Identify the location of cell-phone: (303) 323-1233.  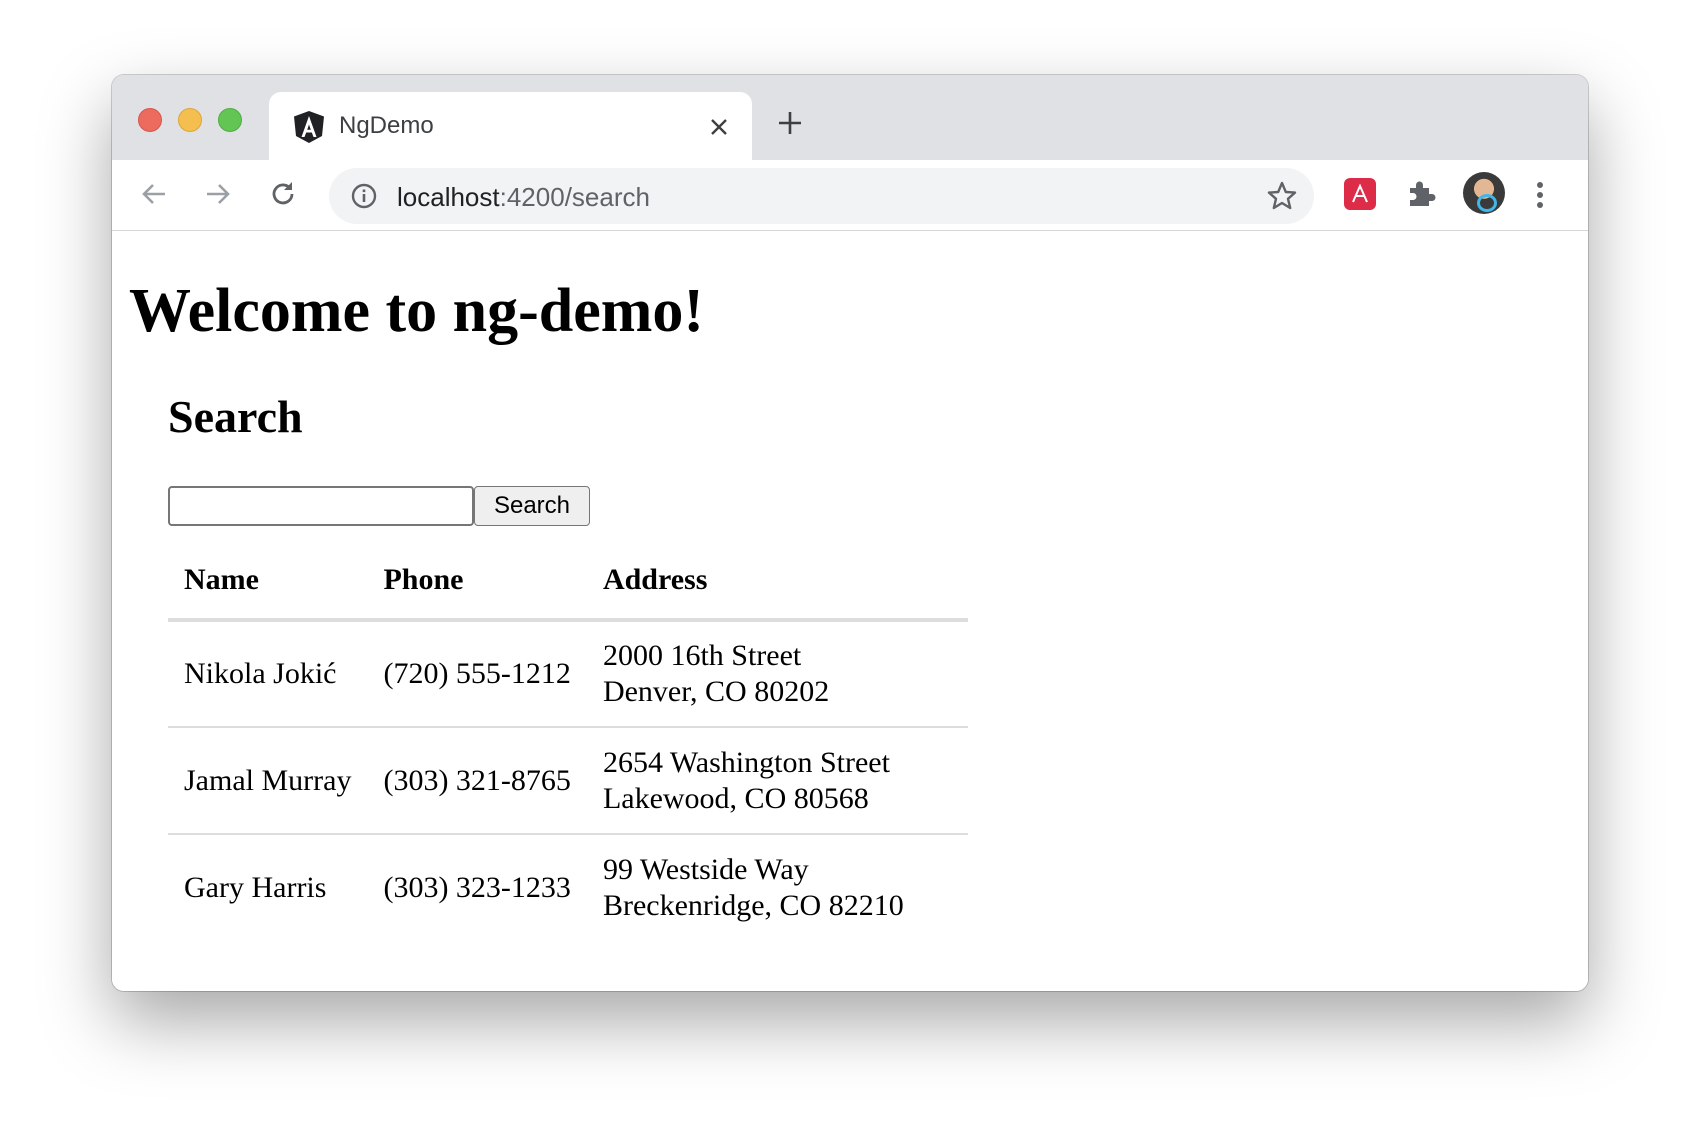
(477, 887).